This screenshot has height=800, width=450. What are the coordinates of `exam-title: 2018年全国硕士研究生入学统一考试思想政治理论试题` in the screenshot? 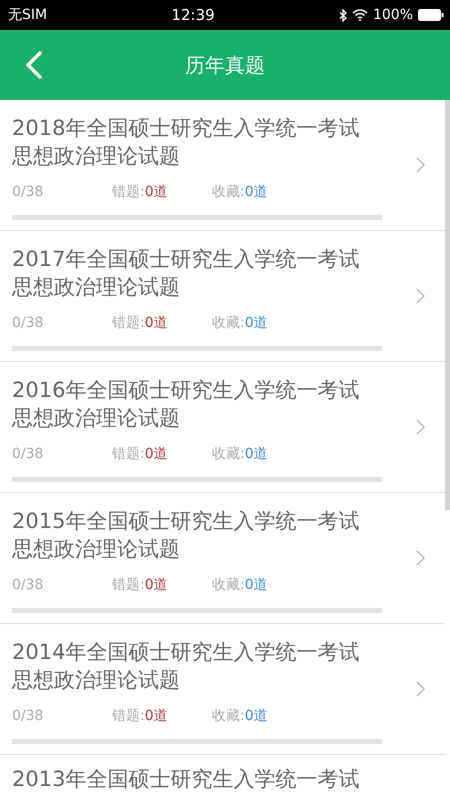 It's located at (186, 142).